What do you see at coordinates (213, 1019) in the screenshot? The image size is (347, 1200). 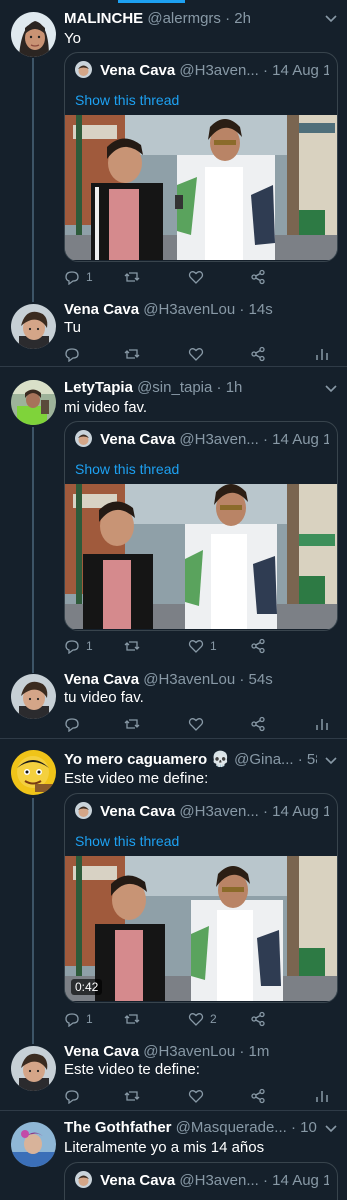 I see `like-count: 2` at bounding box center [213, 1019].